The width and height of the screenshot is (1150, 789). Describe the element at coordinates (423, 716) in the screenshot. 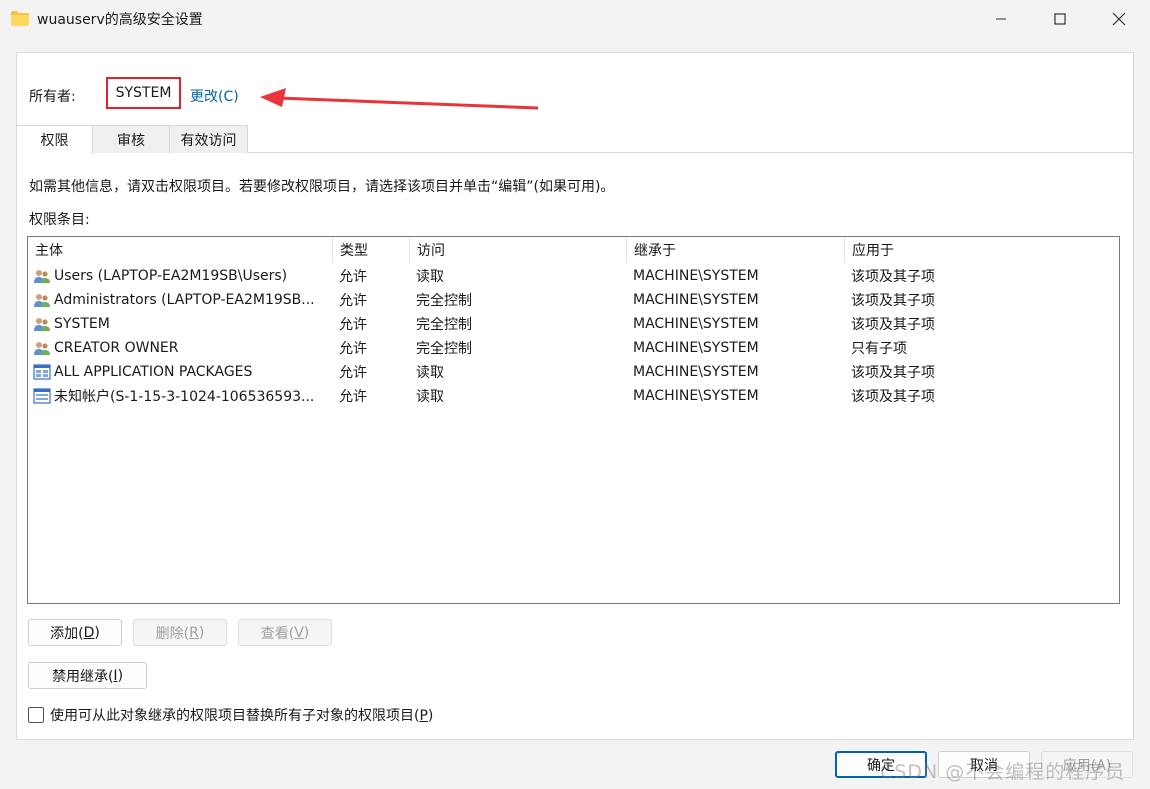

I see `checkbox-accesskey: P` at that location.